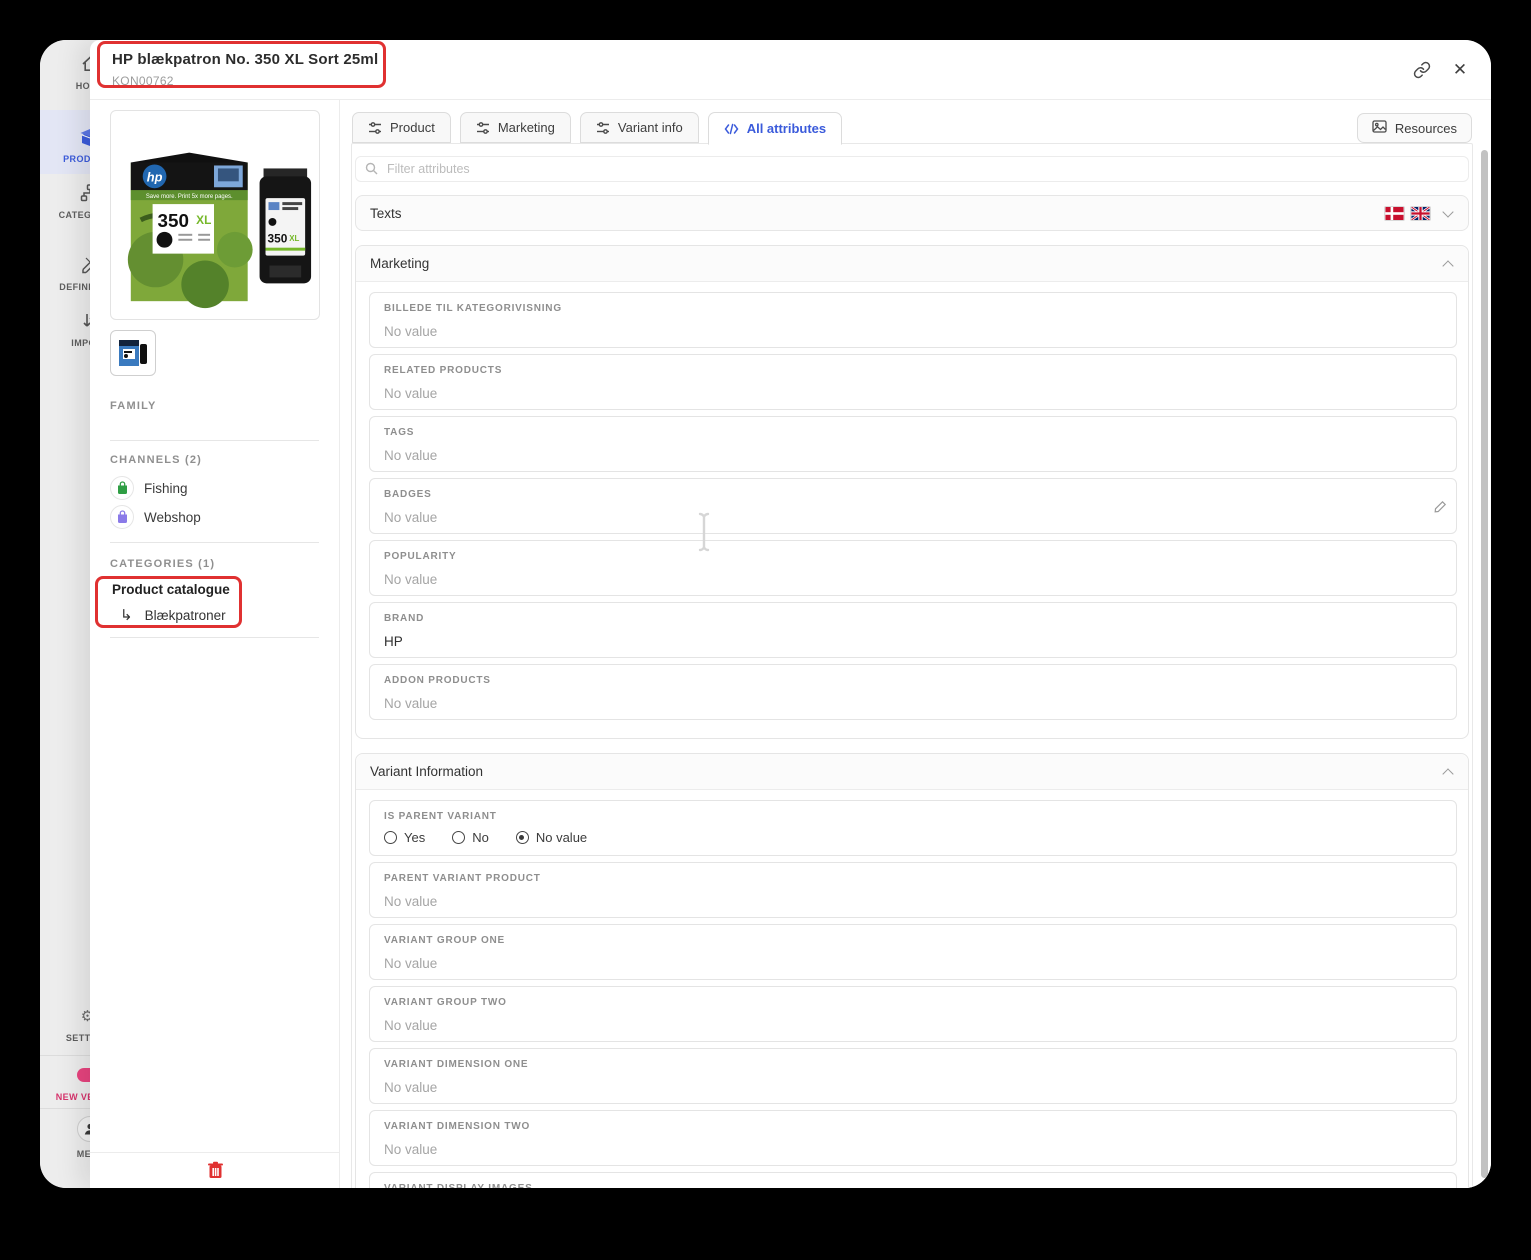  What do you see at coordinates (408, 494) in the screenshot?
I see `attribute-label: BADGES` at bounding box center [408, 494].